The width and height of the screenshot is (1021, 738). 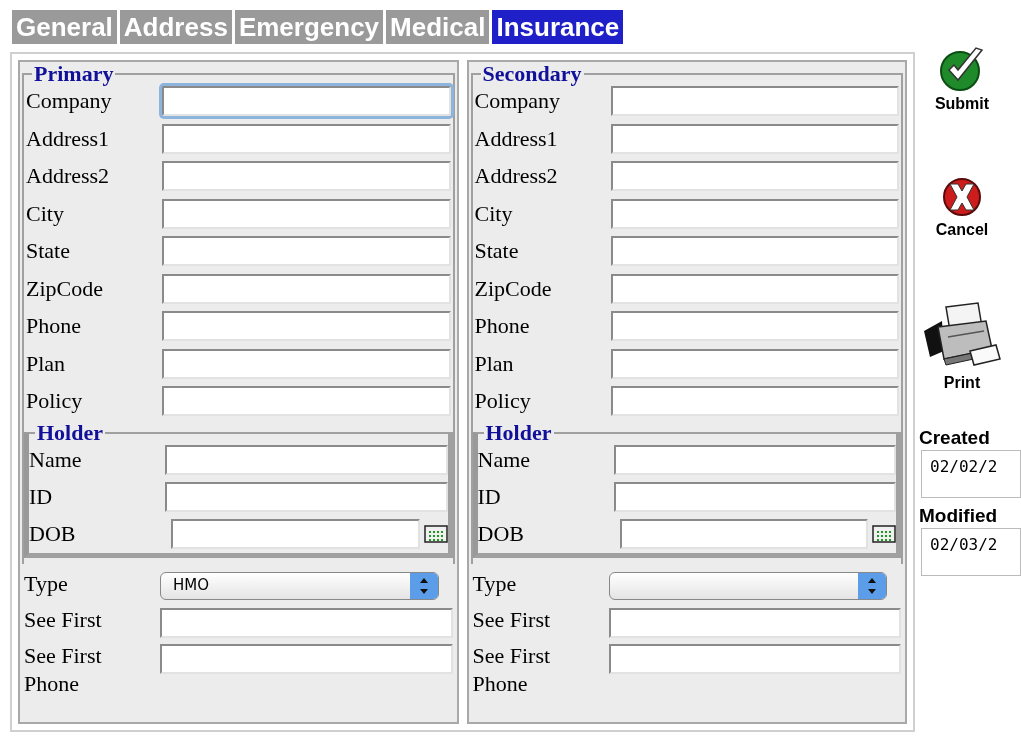 What do you see at coordinates (299, 585) in the screenshot?
I see `select-field: HMO` at bounding box center [299, 585].